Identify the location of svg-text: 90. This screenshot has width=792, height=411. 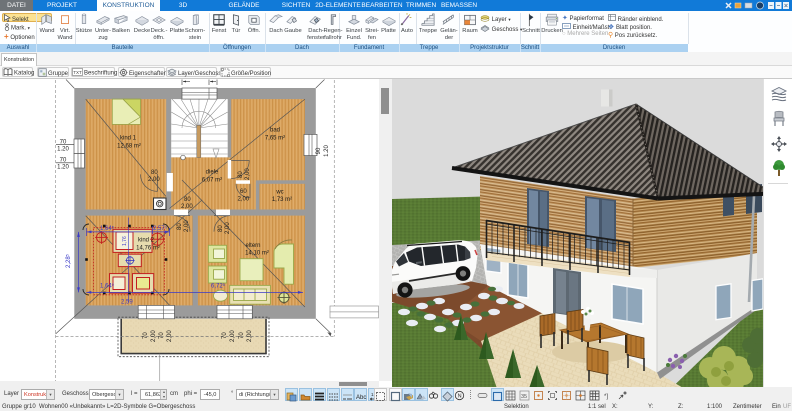
(319, 150).